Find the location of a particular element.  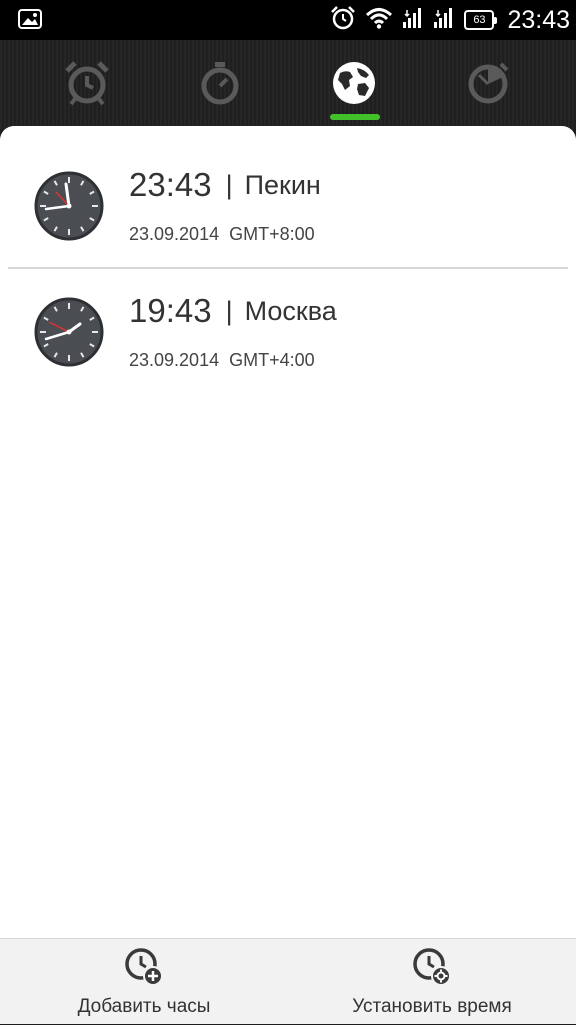

gmt-offset: GMT+4:00 is located at coordinates (272, 360).